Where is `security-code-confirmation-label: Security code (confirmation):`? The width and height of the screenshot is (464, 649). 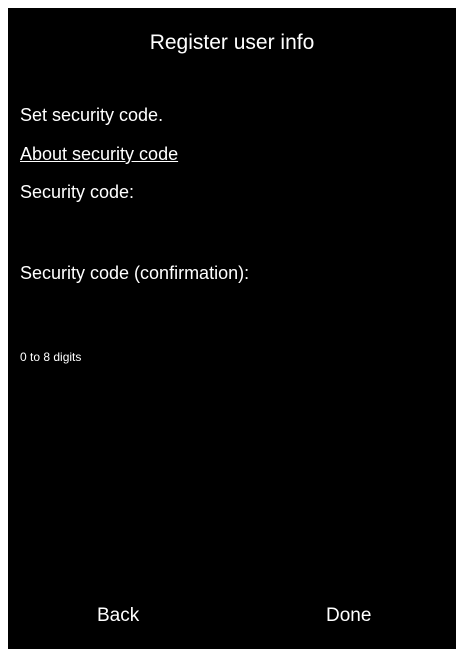
security-code-confirmation-label: Security code (confirmation): is located at coordinates (135, 273).